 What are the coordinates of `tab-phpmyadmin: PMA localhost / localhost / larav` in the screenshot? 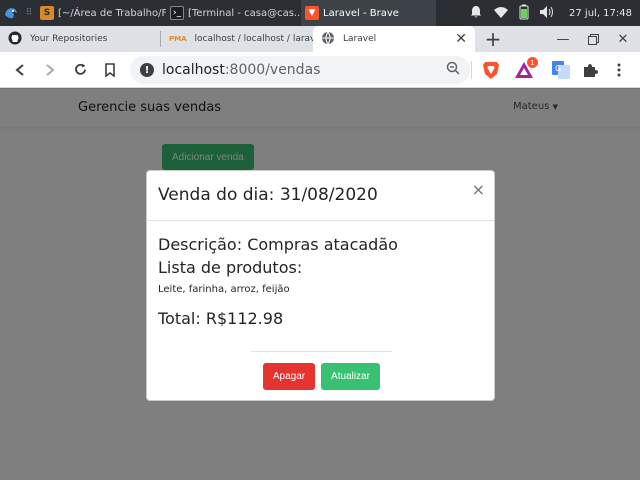 It's located at (237, 39).